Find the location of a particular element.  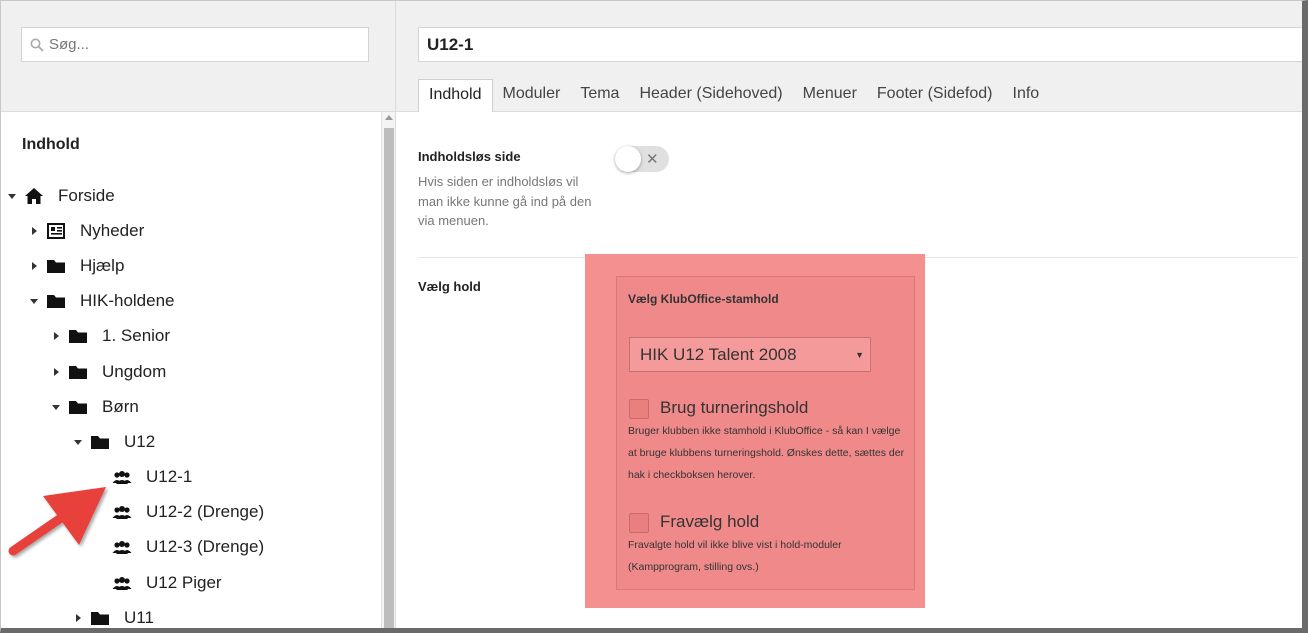

tree-item-label: U12-1 is located at coordinates (169, 477).